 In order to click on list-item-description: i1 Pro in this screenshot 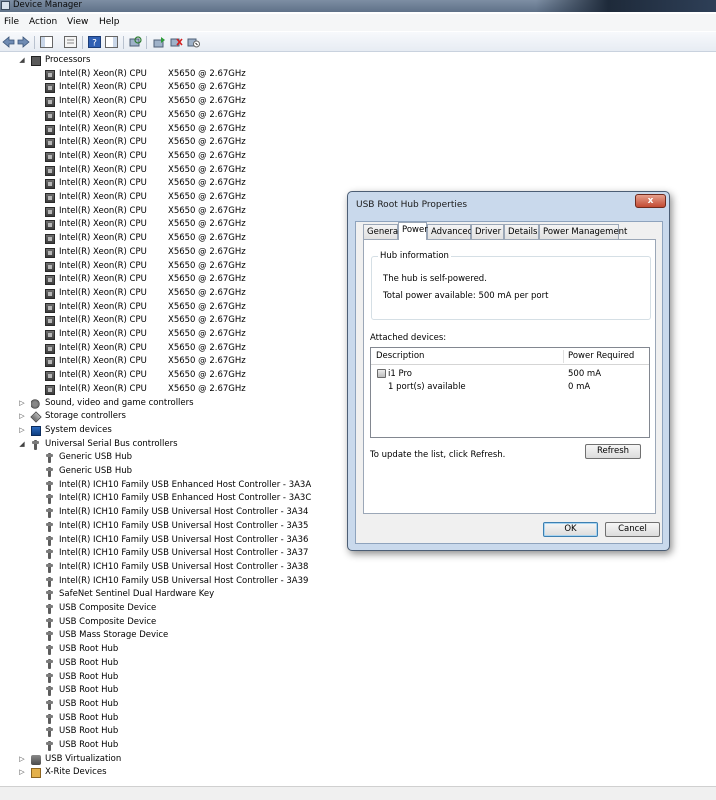, I will do `click(400, 374)`.